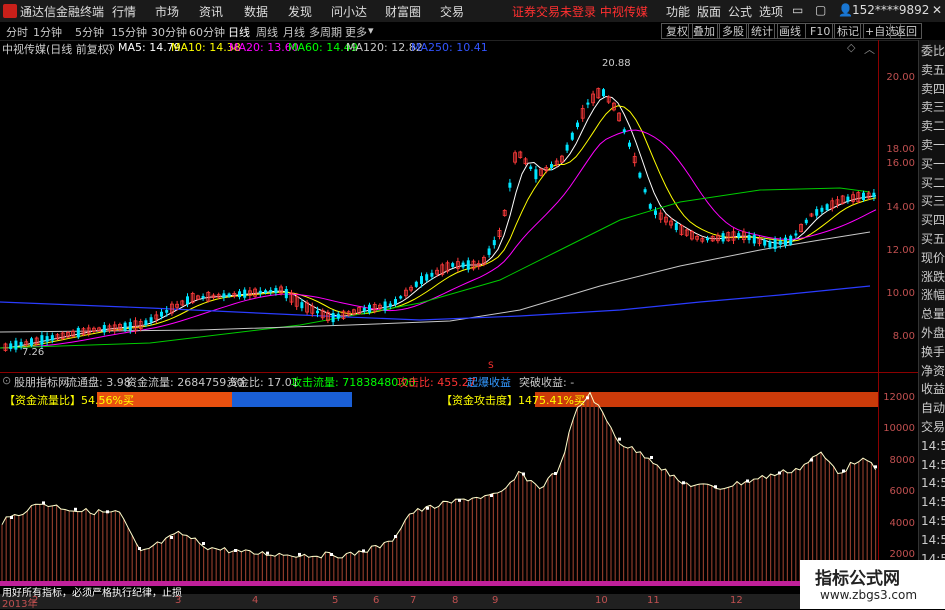 This screenshot has height=610, width=945. I want to click on quote-panel-item: 交易, so click(933, 427).